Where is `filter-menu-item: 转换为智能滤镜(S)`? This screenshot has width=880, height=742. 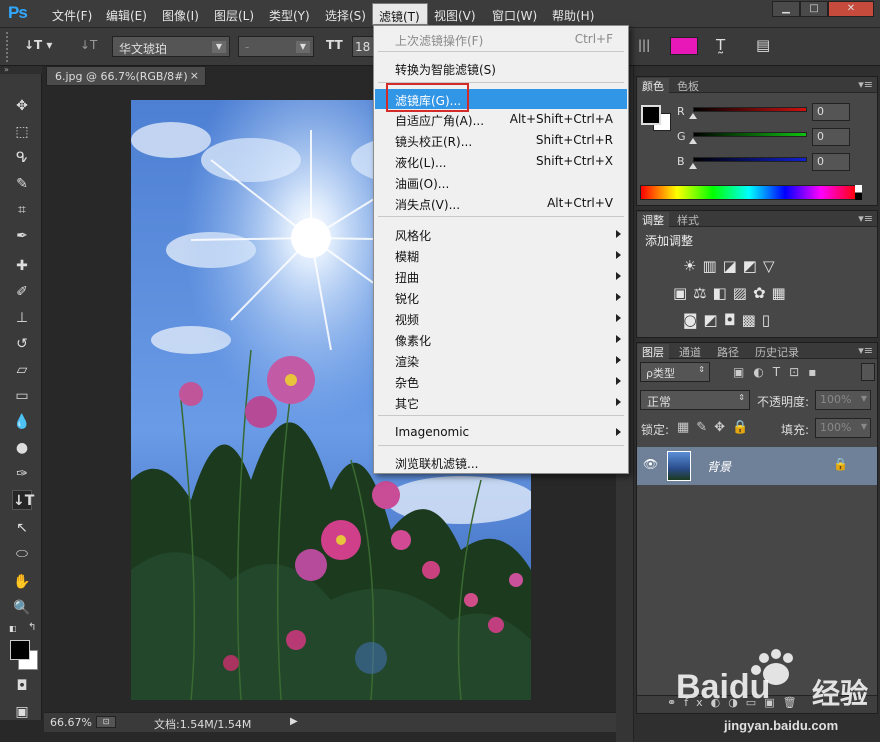
filter-menu-item: 转换为智能滤镜(S) is located at coordinates (501, 68).